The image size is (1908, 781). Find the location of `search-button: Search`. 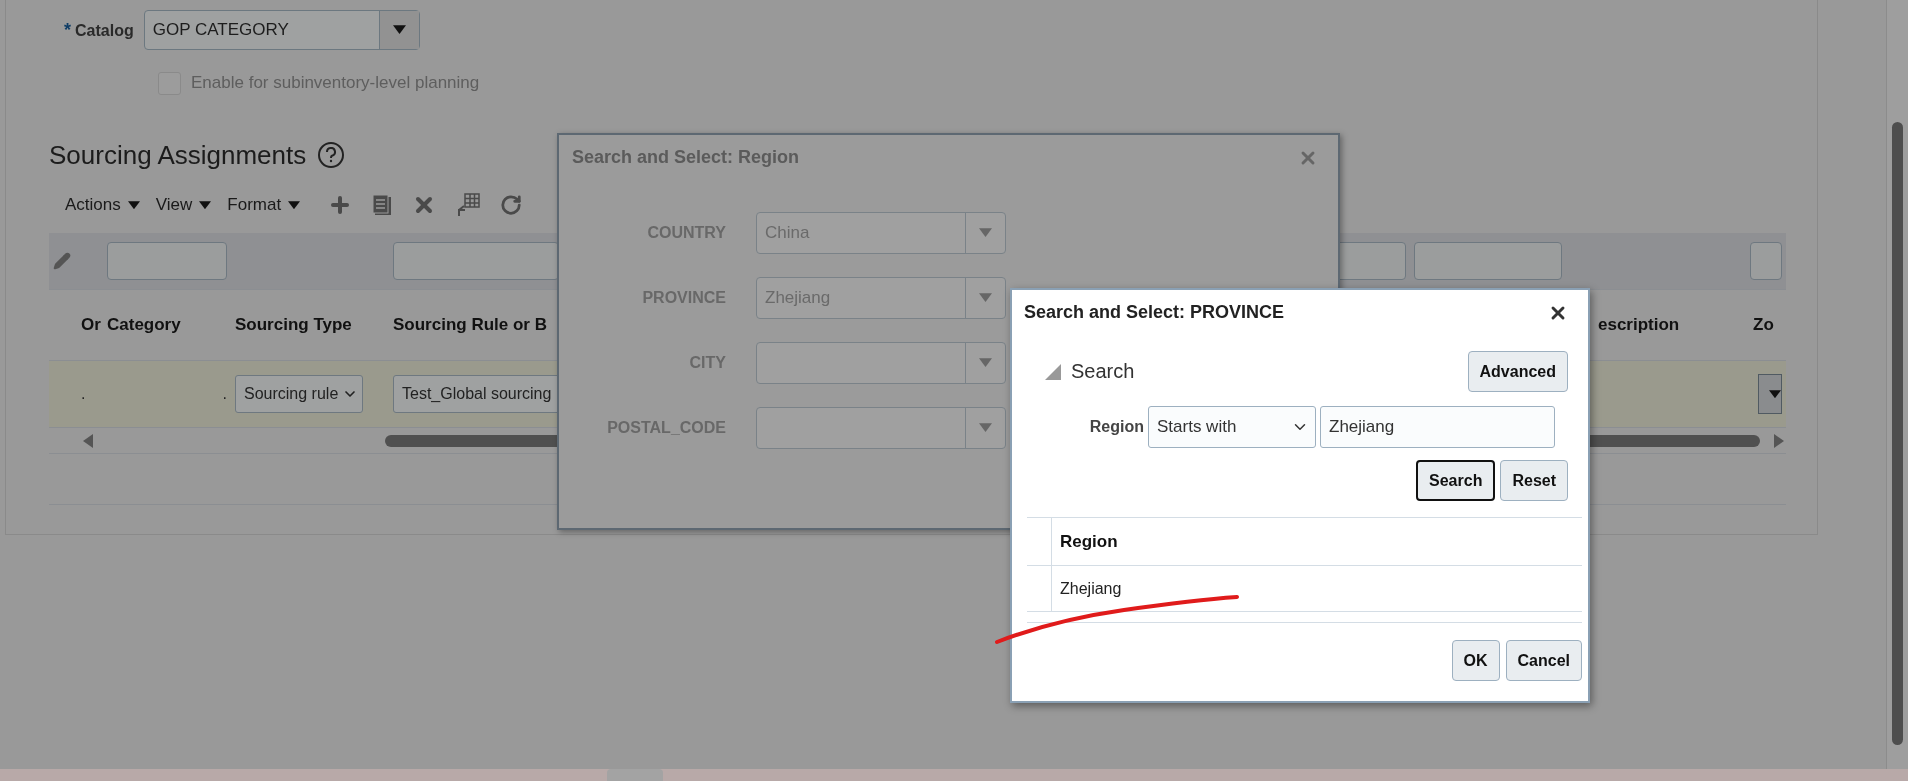

search-button: Search is located at coordinates (1456, 480).